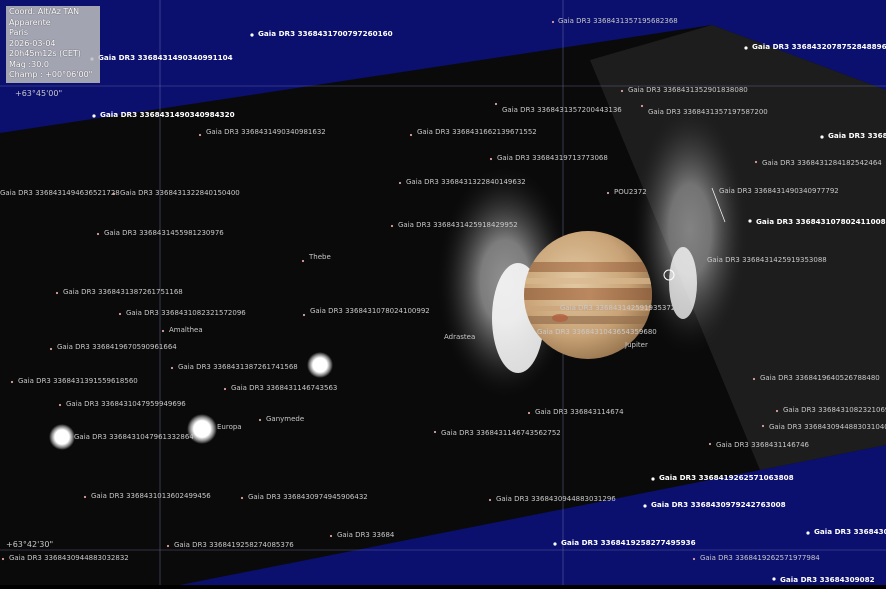  Describe the element at coordinates (760, 558) in the screenshot. I see `star-label: Gaia DR3 3368419262571977984` at that location.